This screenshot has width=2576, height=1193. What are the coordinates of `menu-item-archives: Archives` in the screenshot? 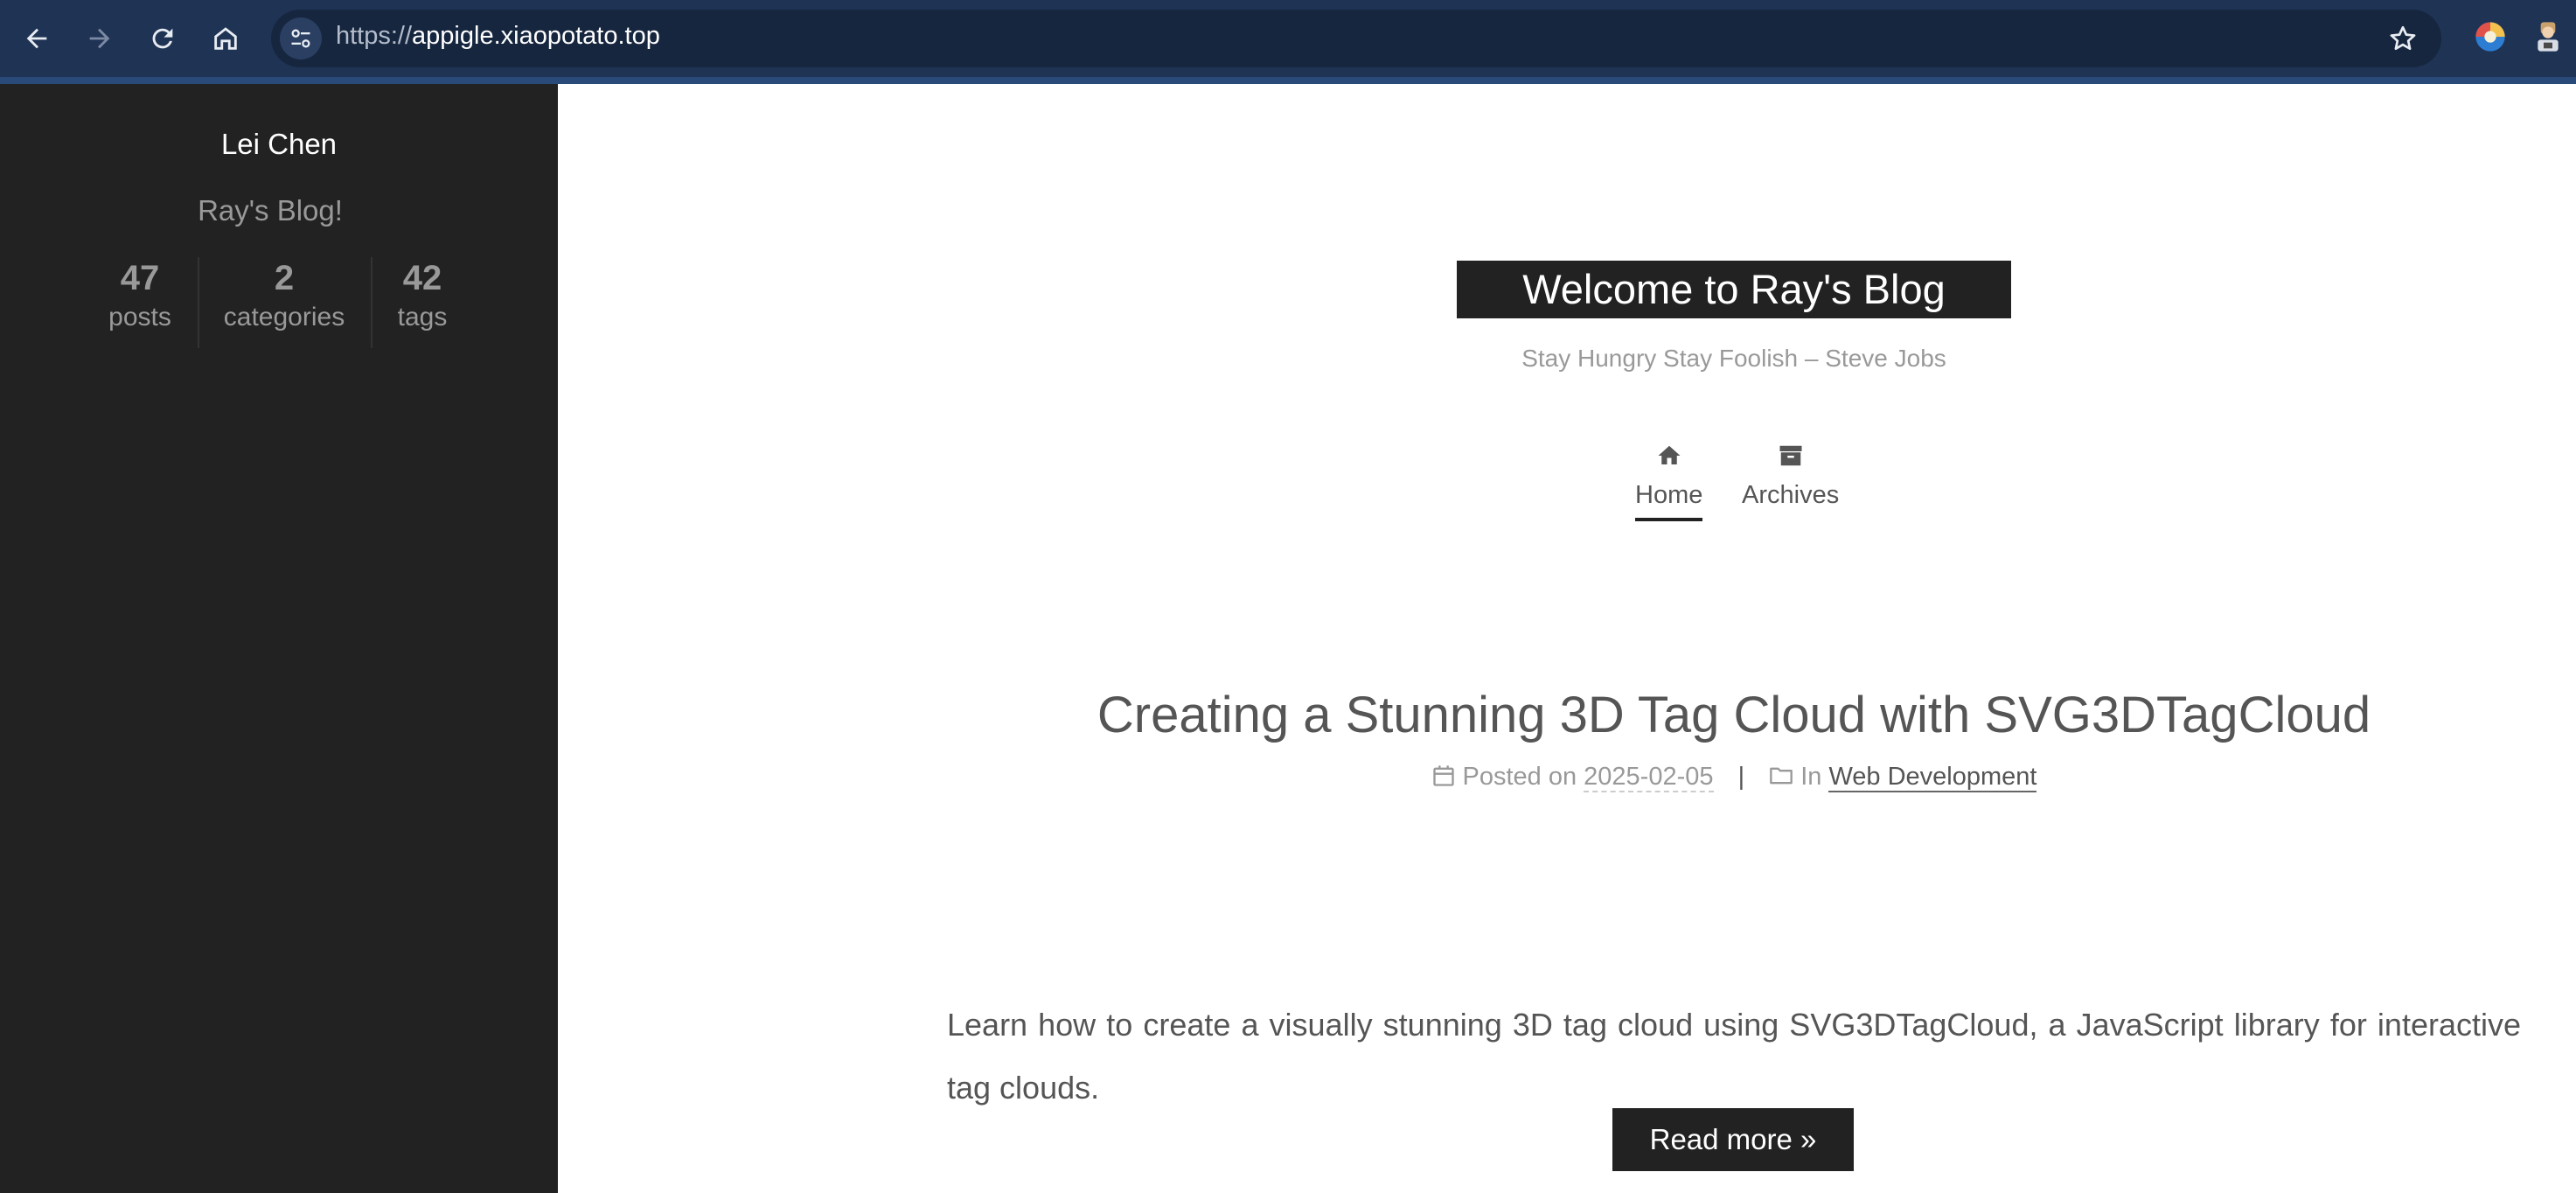 It's located at (1790, 476).